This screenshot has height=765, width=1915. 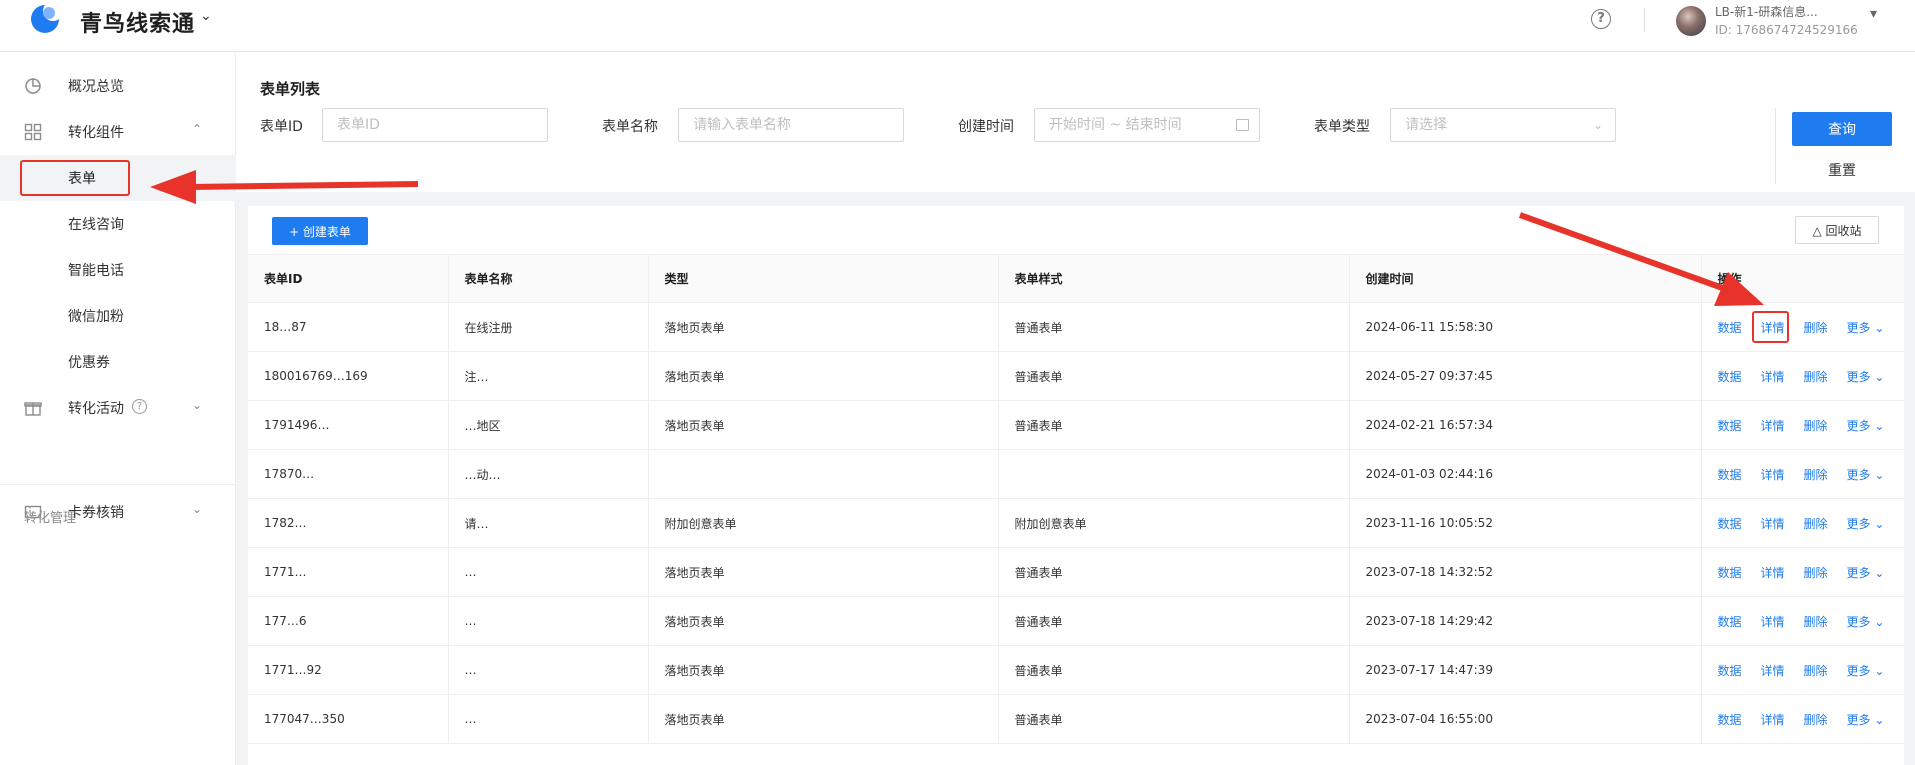 I want to click on cell-form-id: 177…6, so click(x=348, y=621).